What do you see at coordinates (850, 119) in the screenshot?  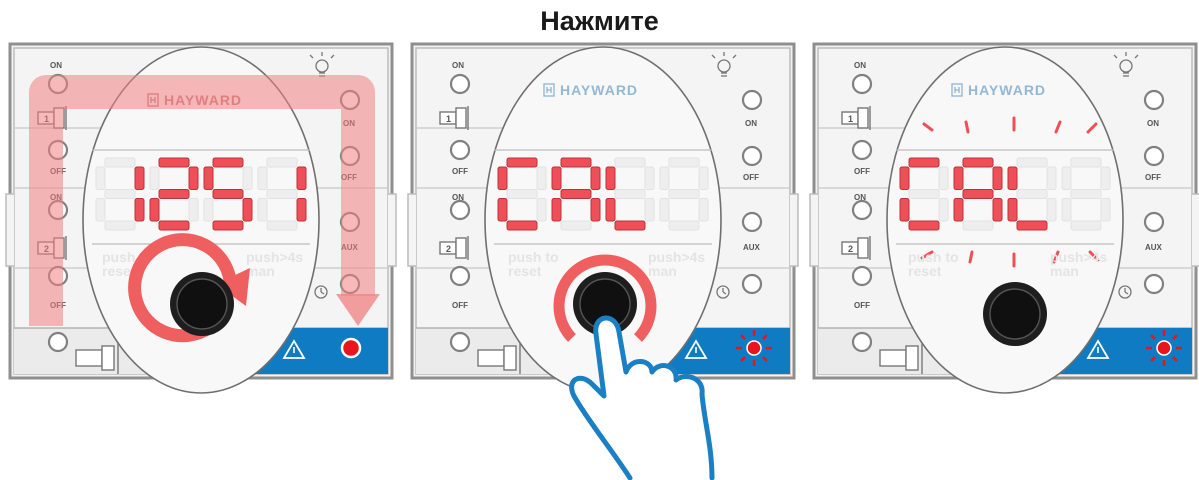 I see `pump1-label: 1` at bounding box center [850, 119].